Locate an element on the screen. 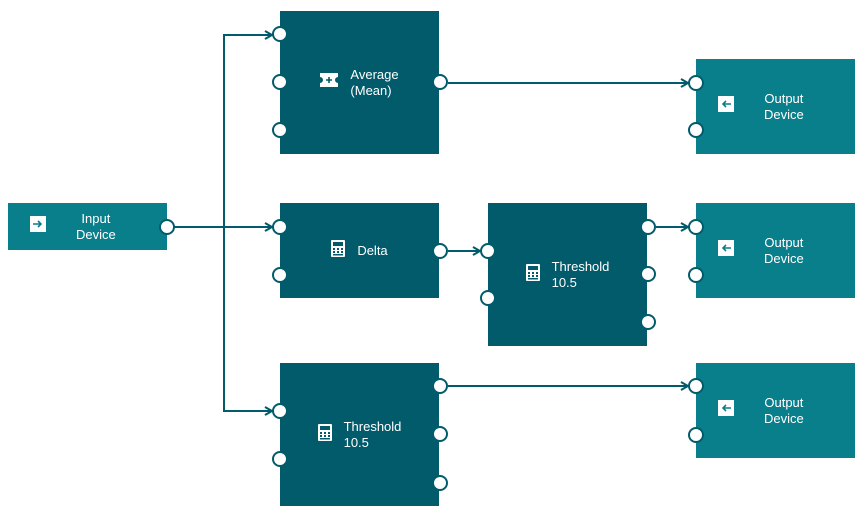  node-label-line1: Delta is located at coordinates (372, 250).